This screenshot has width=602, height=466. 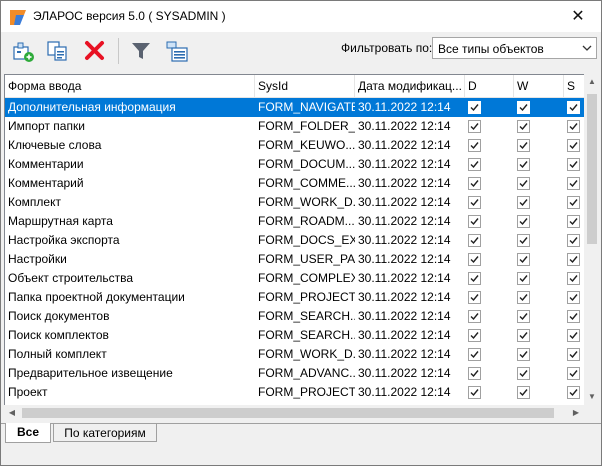 What do you see at coordinates (294, 259) in the screenshot?
I see `table-row: Настройки FORM_USER_PA... 30.11.2022 12:14` at bounding box center [294, 259].